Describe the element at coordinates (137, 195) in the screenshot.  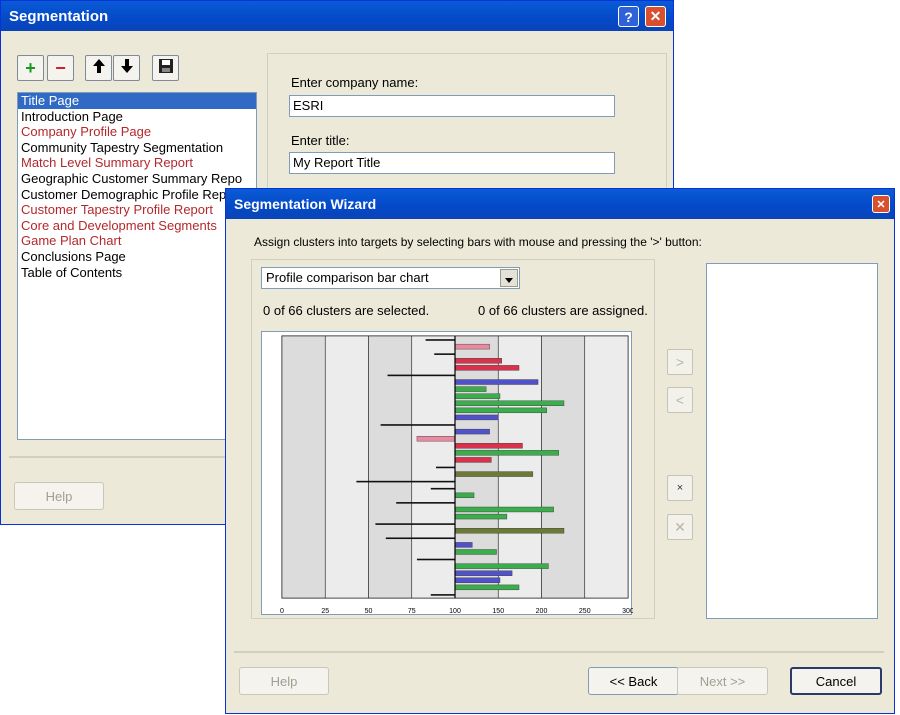
I see `page-list-item: Customer Demographic Profile Rep` at that location.